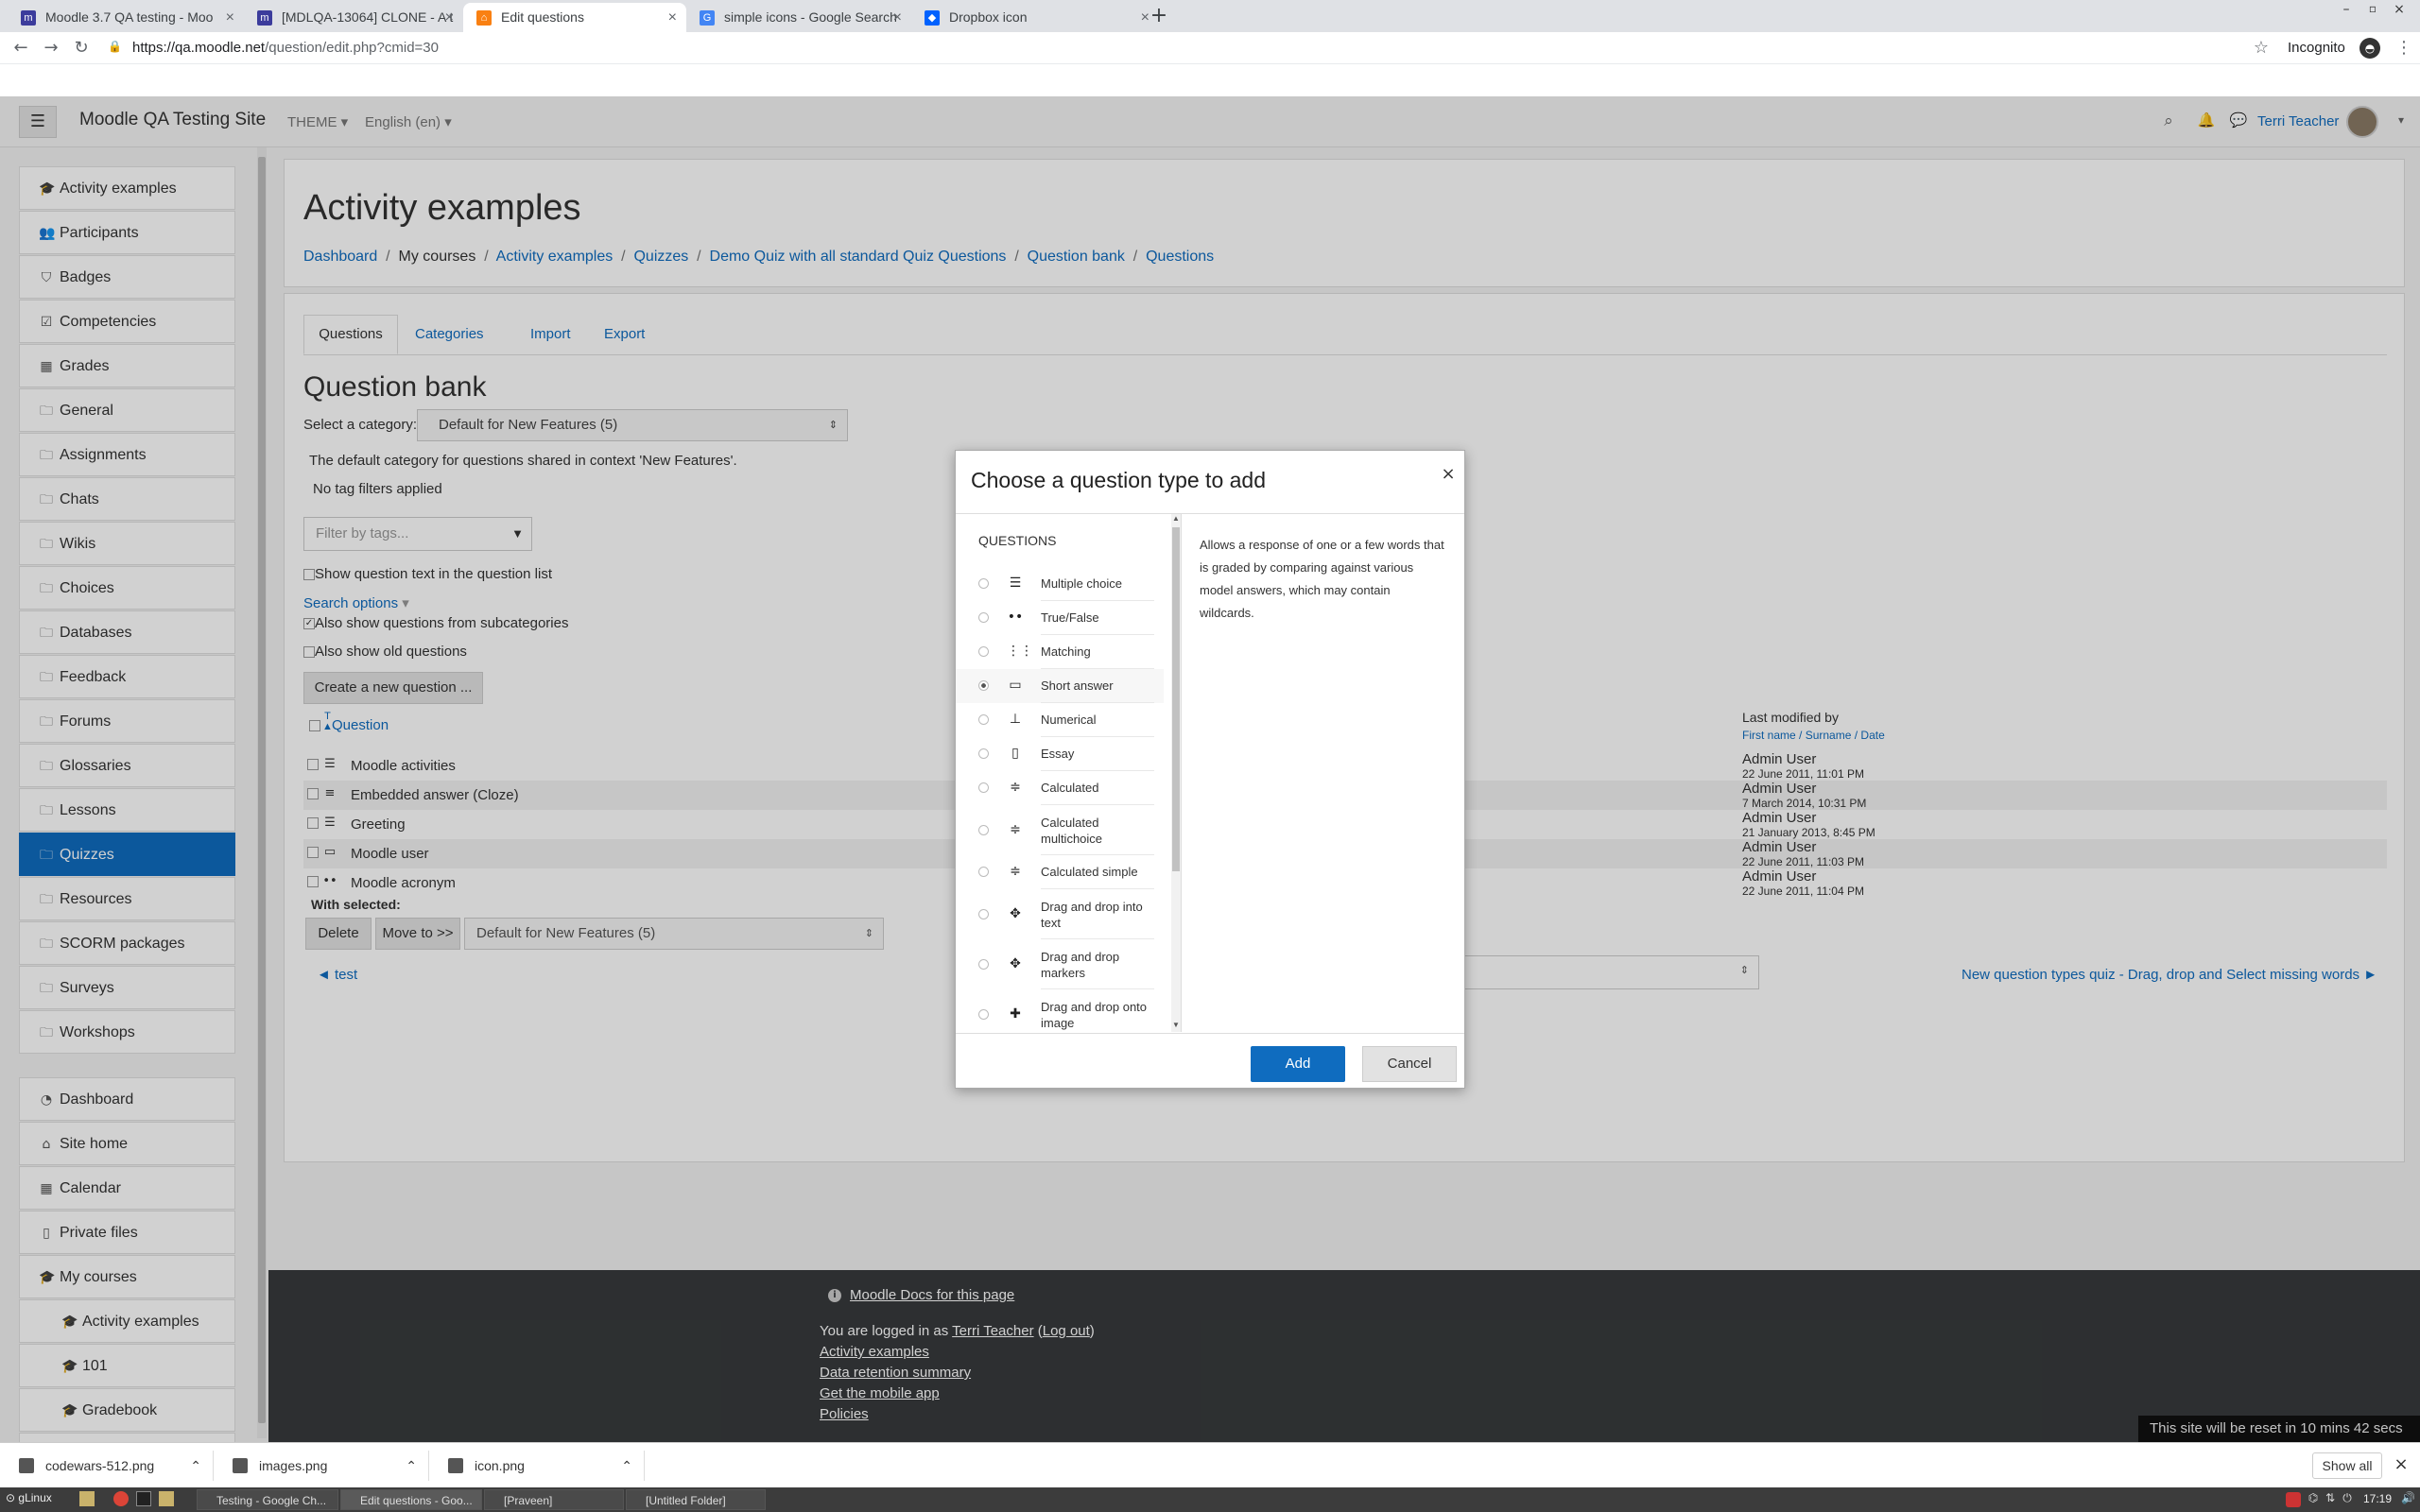 Image resolution: width=2420 pixels, height=1512 pixels. What do you see at coordinates (2373, 8) in the screenshot?
I see `maximize-icon: ▫` at bounding box center [2373, 8].